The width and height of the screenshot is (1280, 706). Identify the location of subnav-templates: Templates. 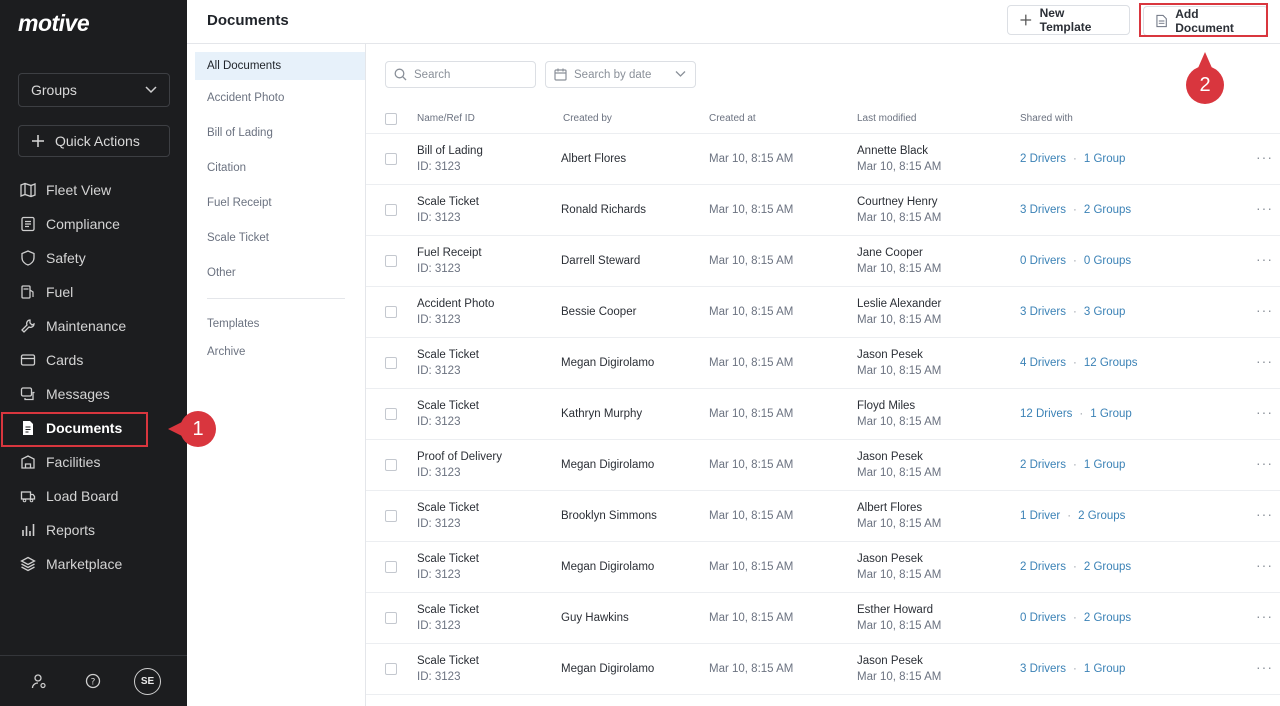
(280, 324).